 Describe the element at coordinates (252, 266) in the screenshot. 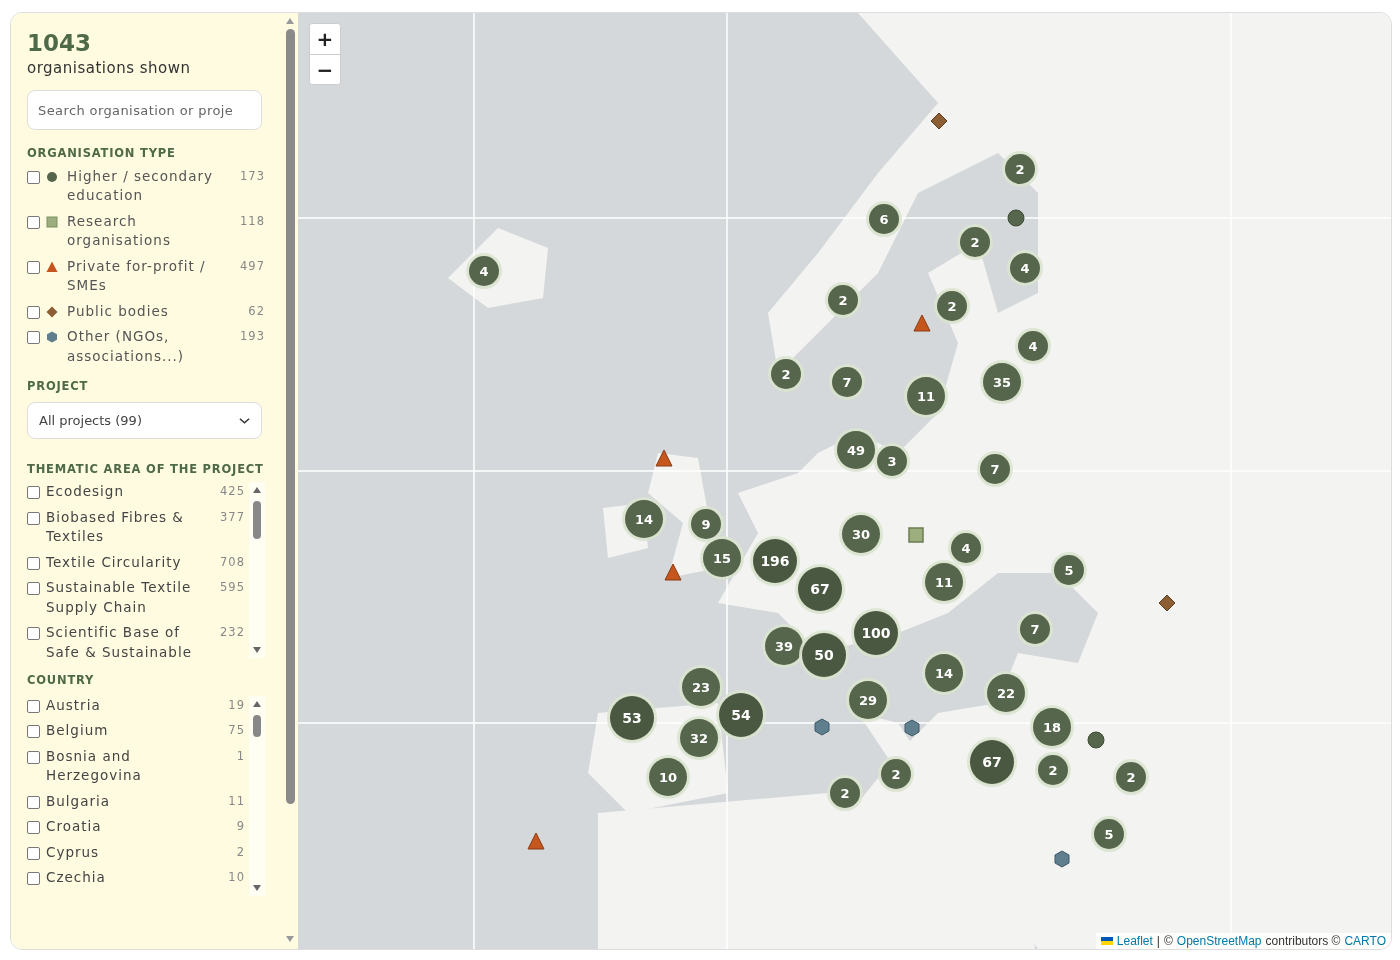

I see `option-count: 497` at that location.